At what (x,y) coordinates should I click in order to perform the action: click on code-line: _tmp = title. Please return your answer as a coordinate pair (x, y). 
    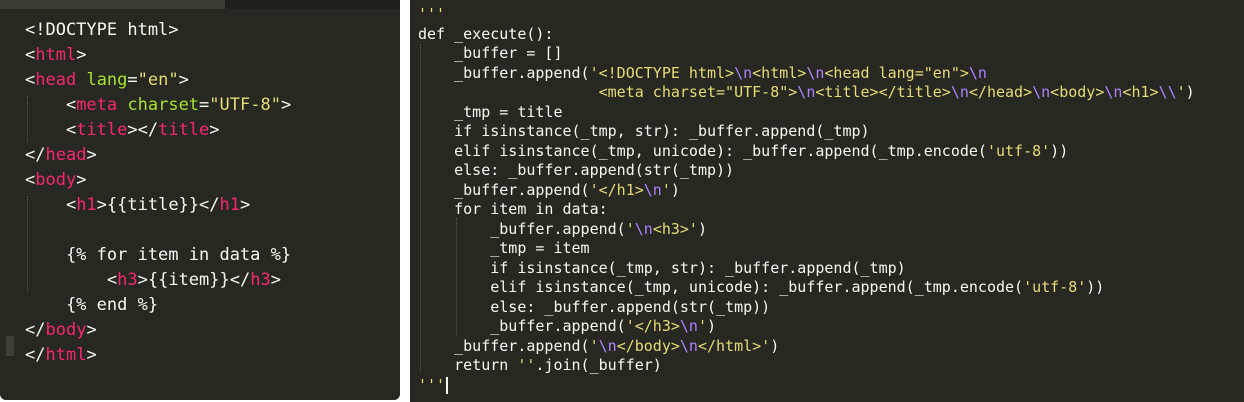
    Looking at the image, I should click on (806, 113).